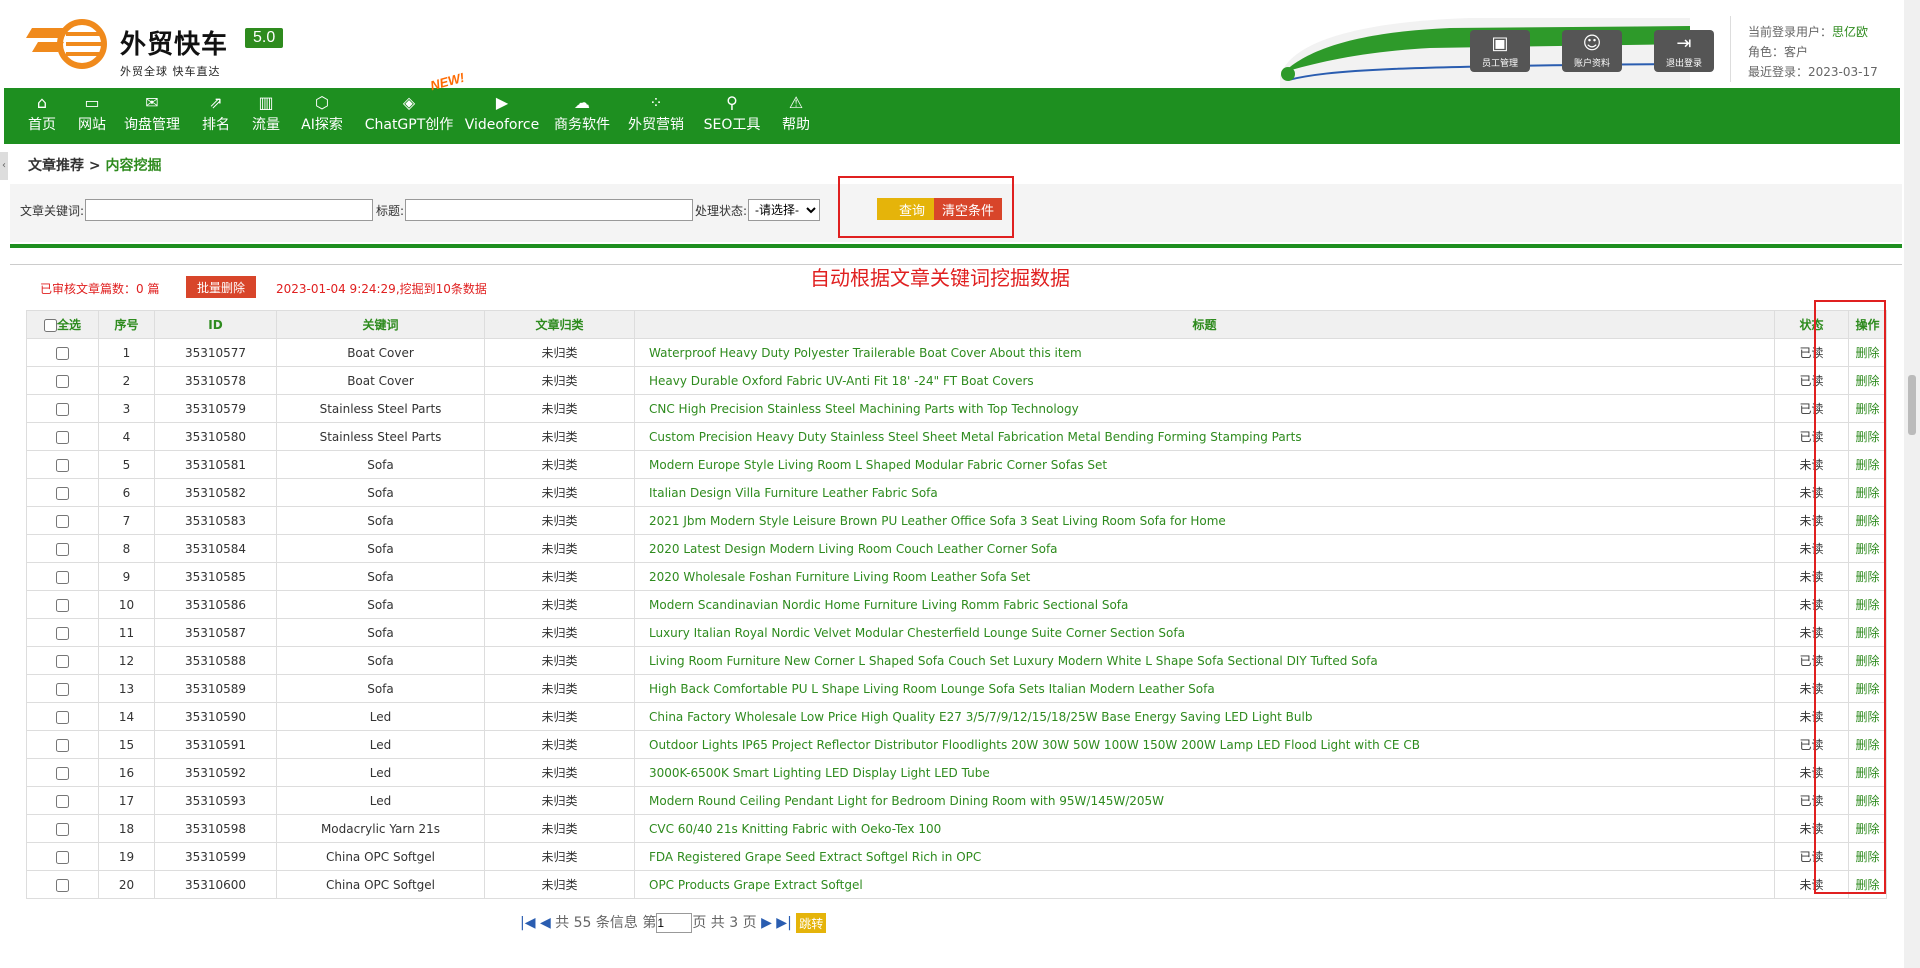 This screenshot has height=968, width=1920. What do you see at coordinates (502, 116) in the screenshot?
I see `nav-videoforce: ▶ Videoforce` at bounding box center [502, 116].